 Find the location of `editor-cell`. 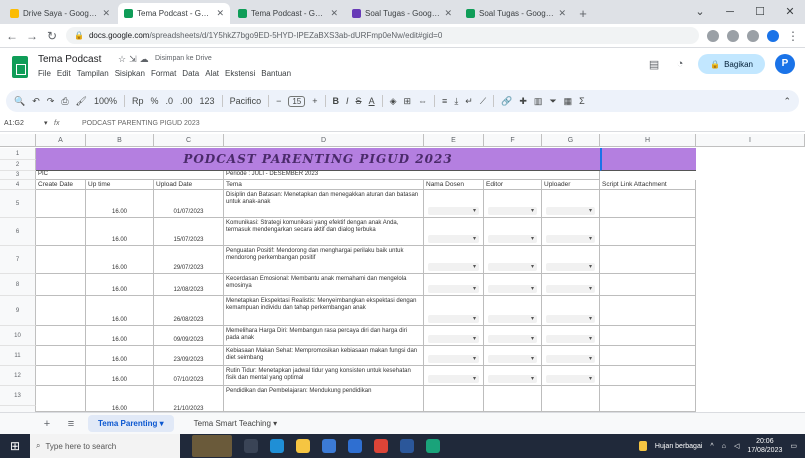

editor-cell is located at coordinates (513, 399).